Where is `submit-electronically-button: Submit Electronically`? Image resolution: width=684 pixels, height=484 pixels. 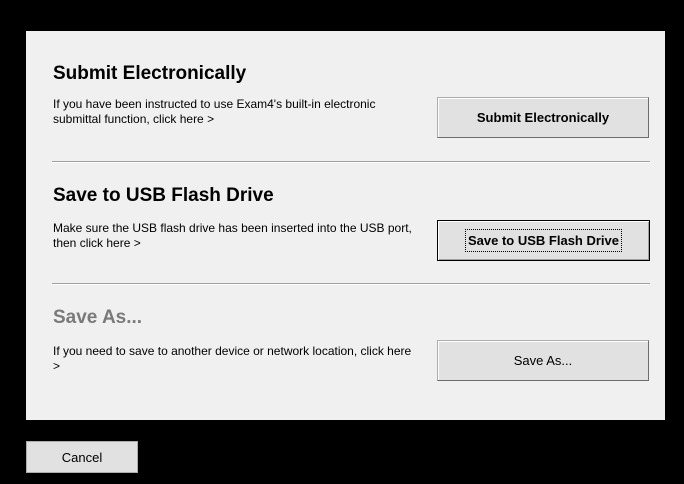 submit-electronically-button: Submit Electronically is located at coordinates (543, 117).